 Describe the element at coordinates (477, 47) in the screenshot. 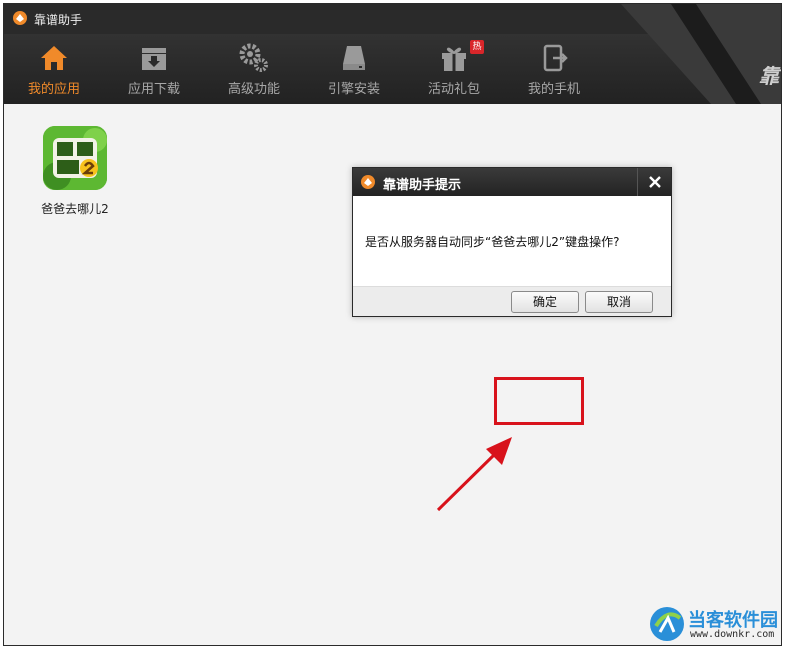

I see `hot-badge: 热` at that location.